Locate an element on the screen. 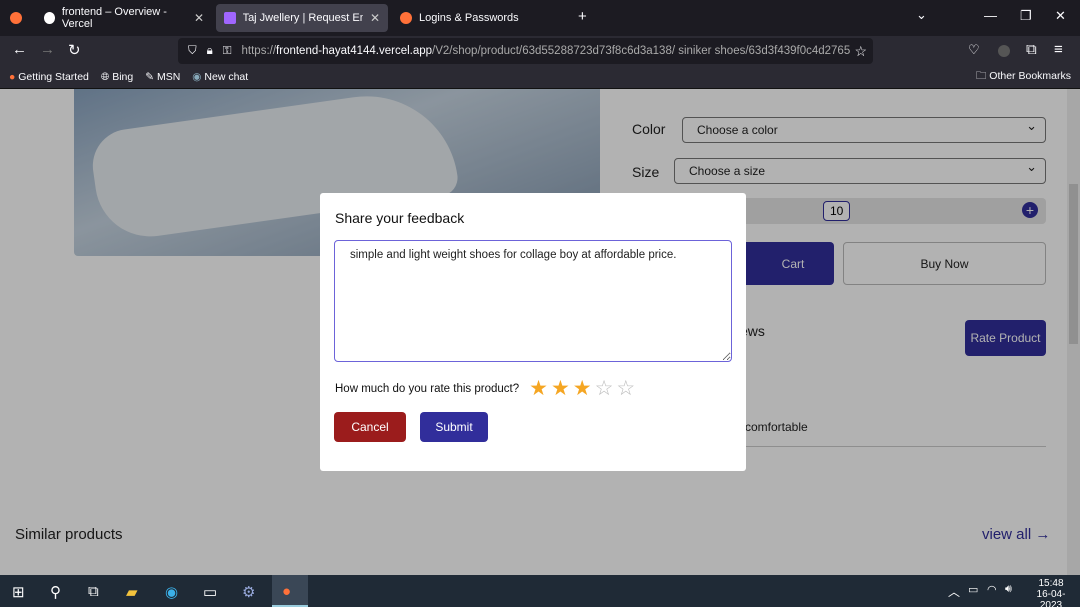  bookmark-msn: ✎ MSN is located at coordinates (162, 77).